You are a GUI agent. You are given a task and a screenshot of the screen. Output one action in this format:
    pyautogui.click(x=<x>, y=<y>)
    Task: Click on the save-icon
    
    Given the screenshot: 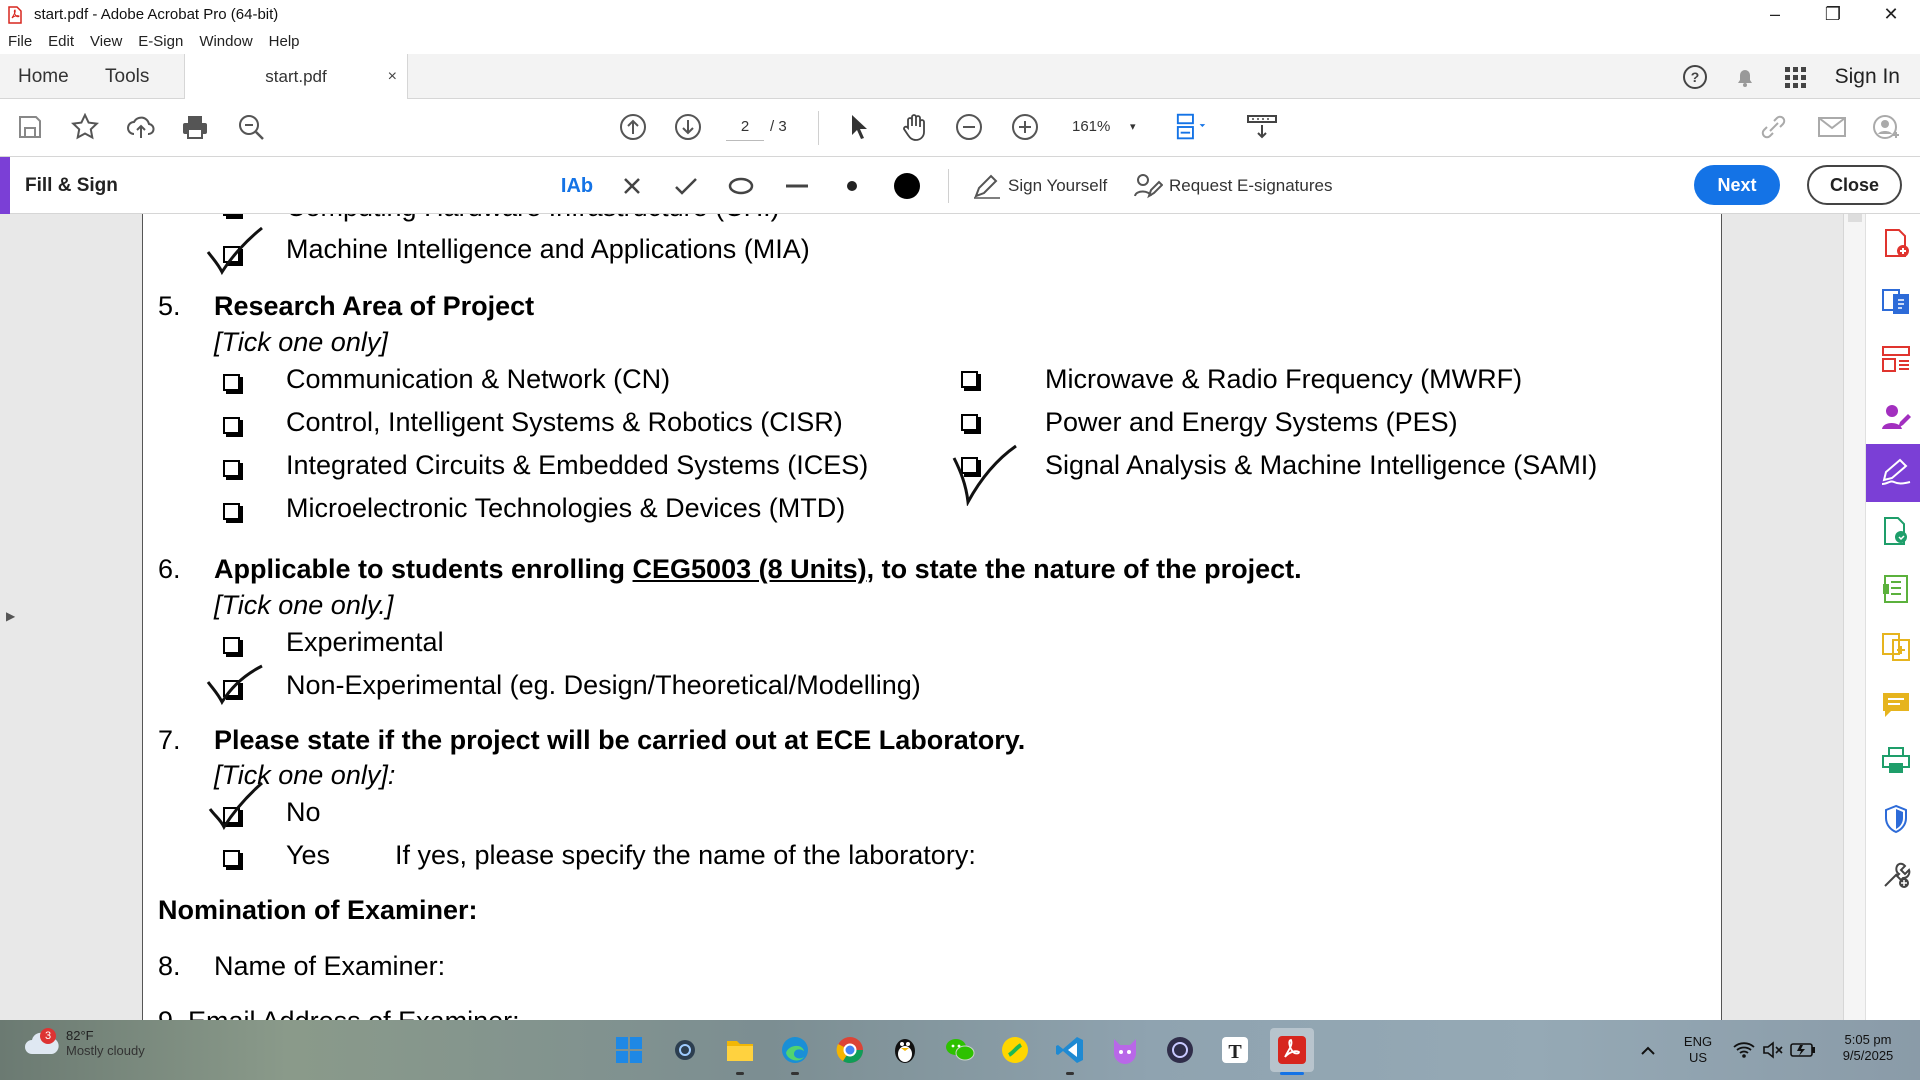 What is the action you would take?
    pyautogui.click(x=30, y=127)
    